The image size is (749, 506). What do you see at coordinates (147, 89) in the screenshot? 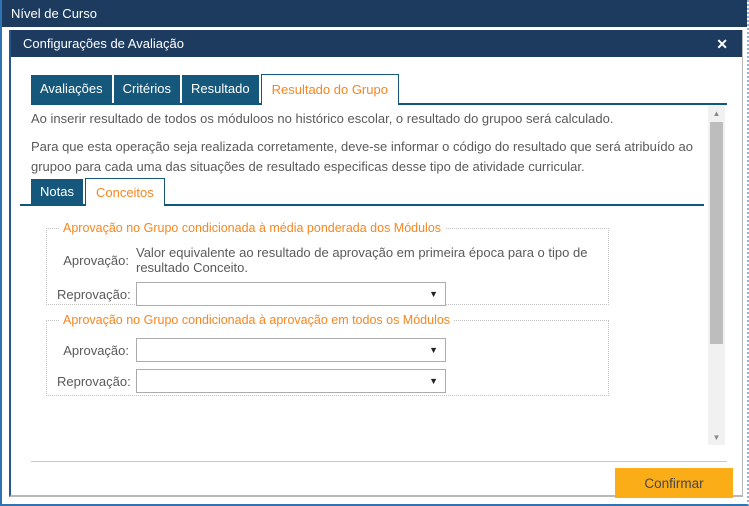
I see `tab-criterios: Critérios` at bounding box center [147, 89].